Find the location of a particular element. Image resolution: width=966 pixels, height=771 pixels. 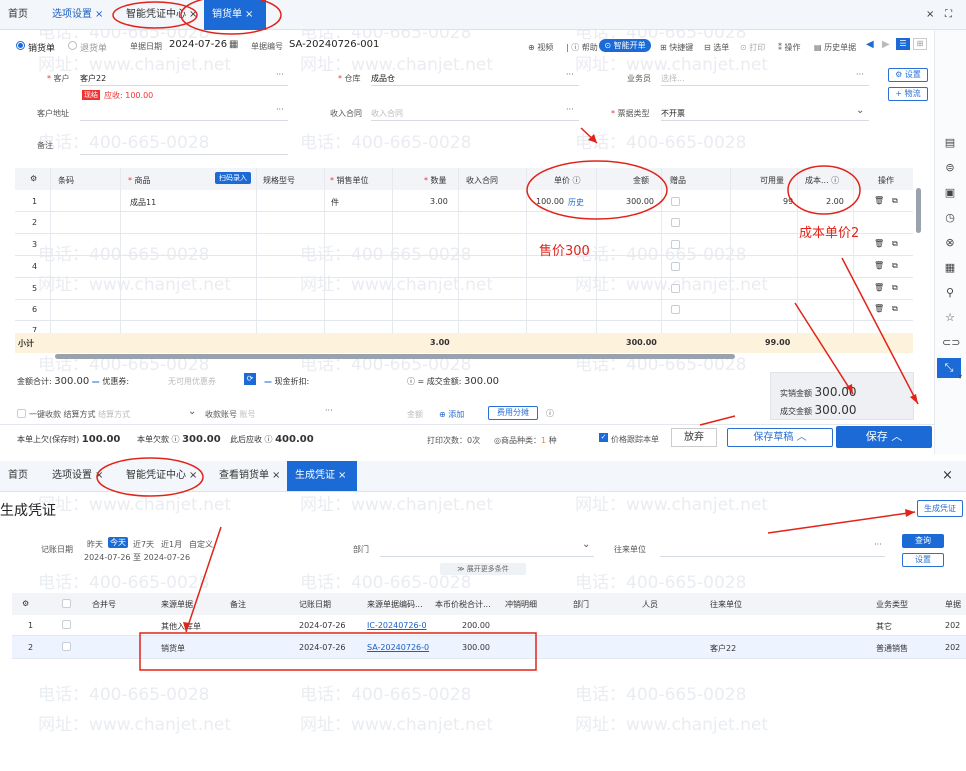

circle-voucher-center-tab-bottom is located at coordinates (150, 477).